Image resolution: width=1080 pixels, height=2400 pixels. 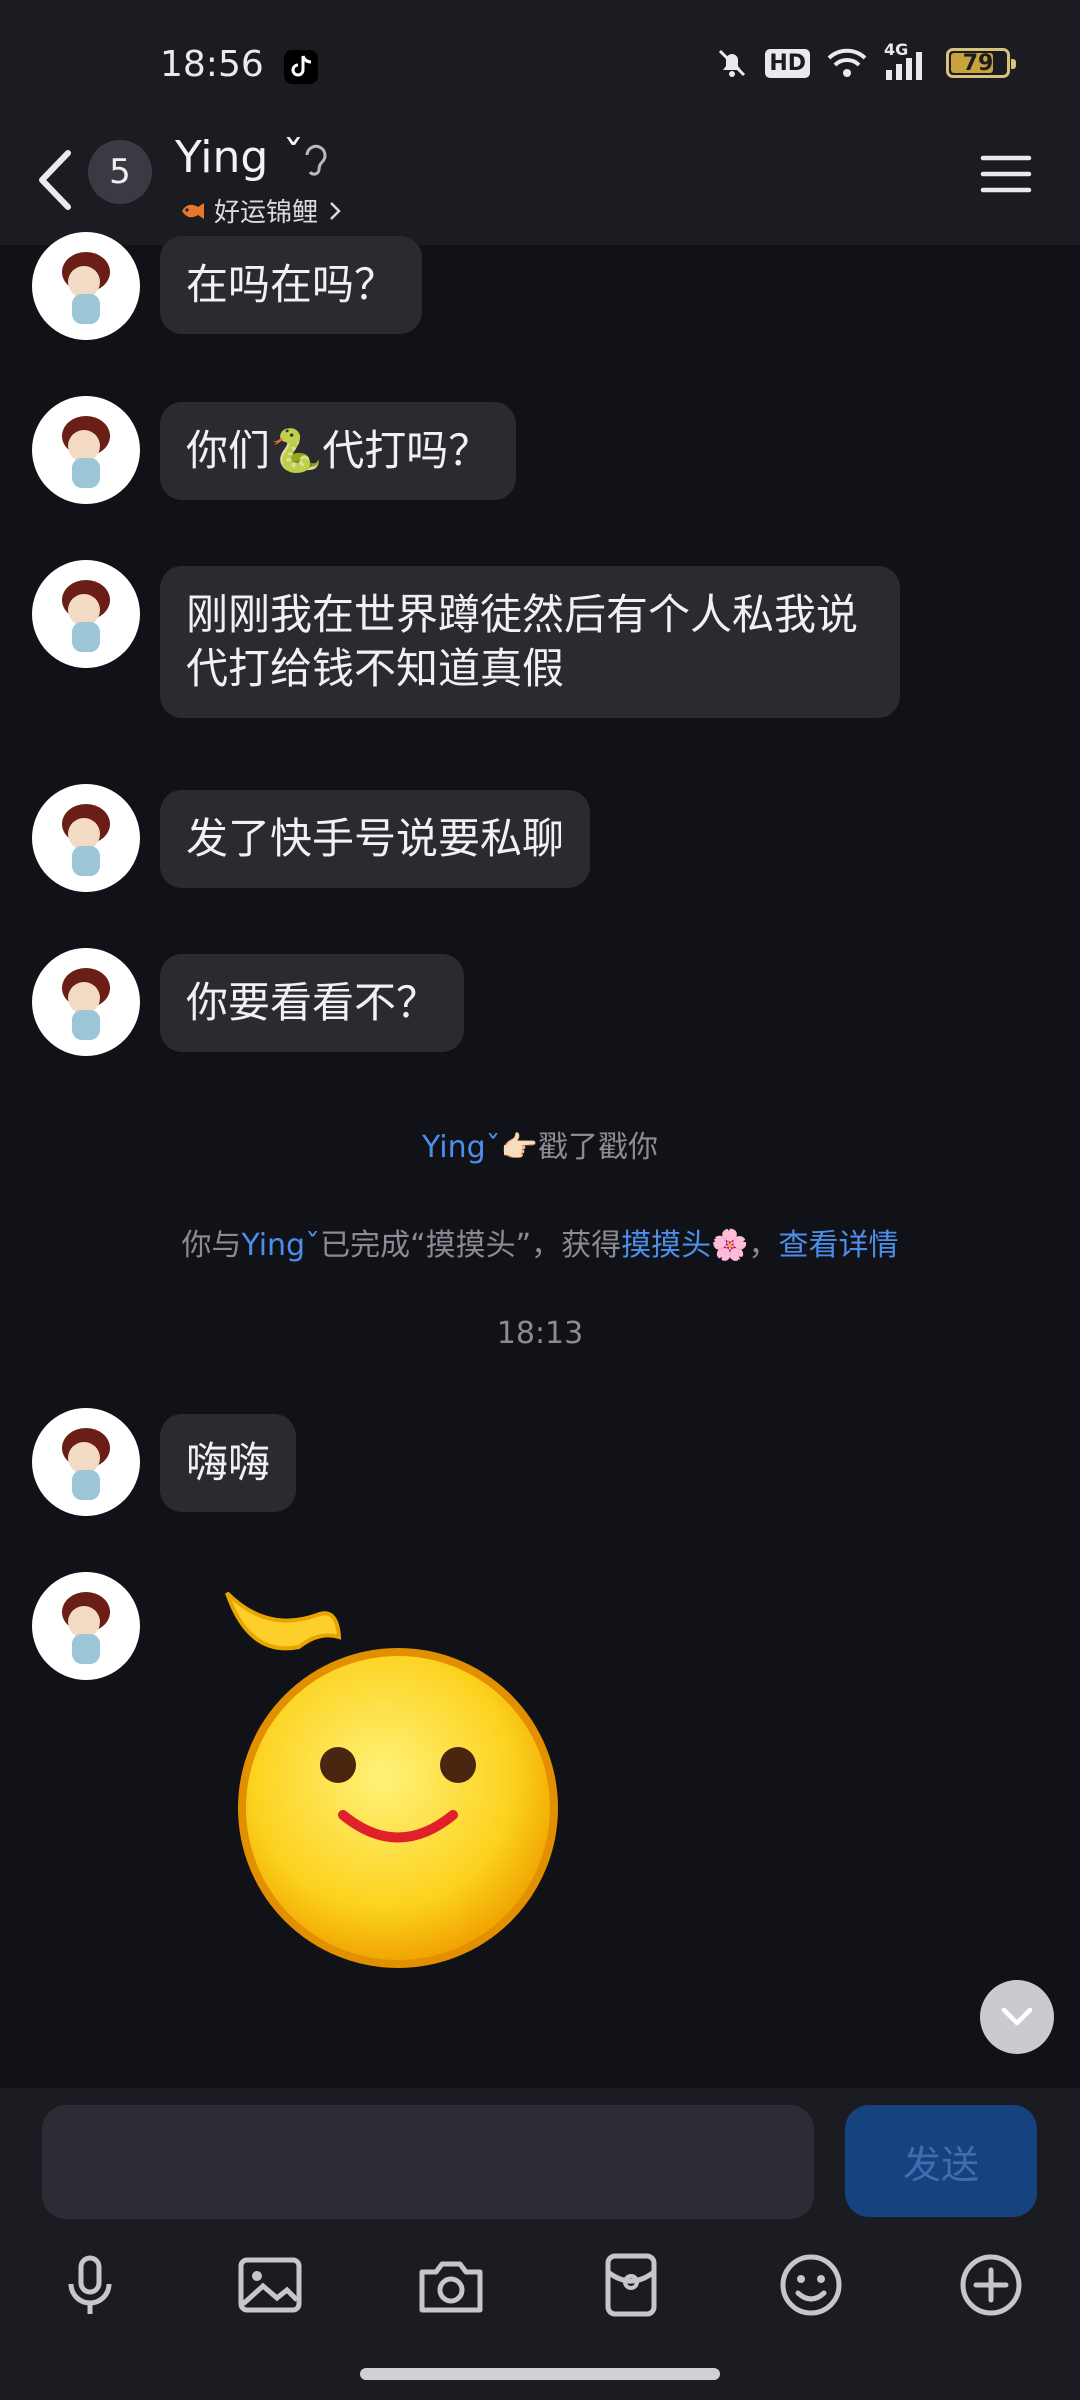 I want to click on subtitle-text: 好运锦鲤, so click(x=266, y=213).